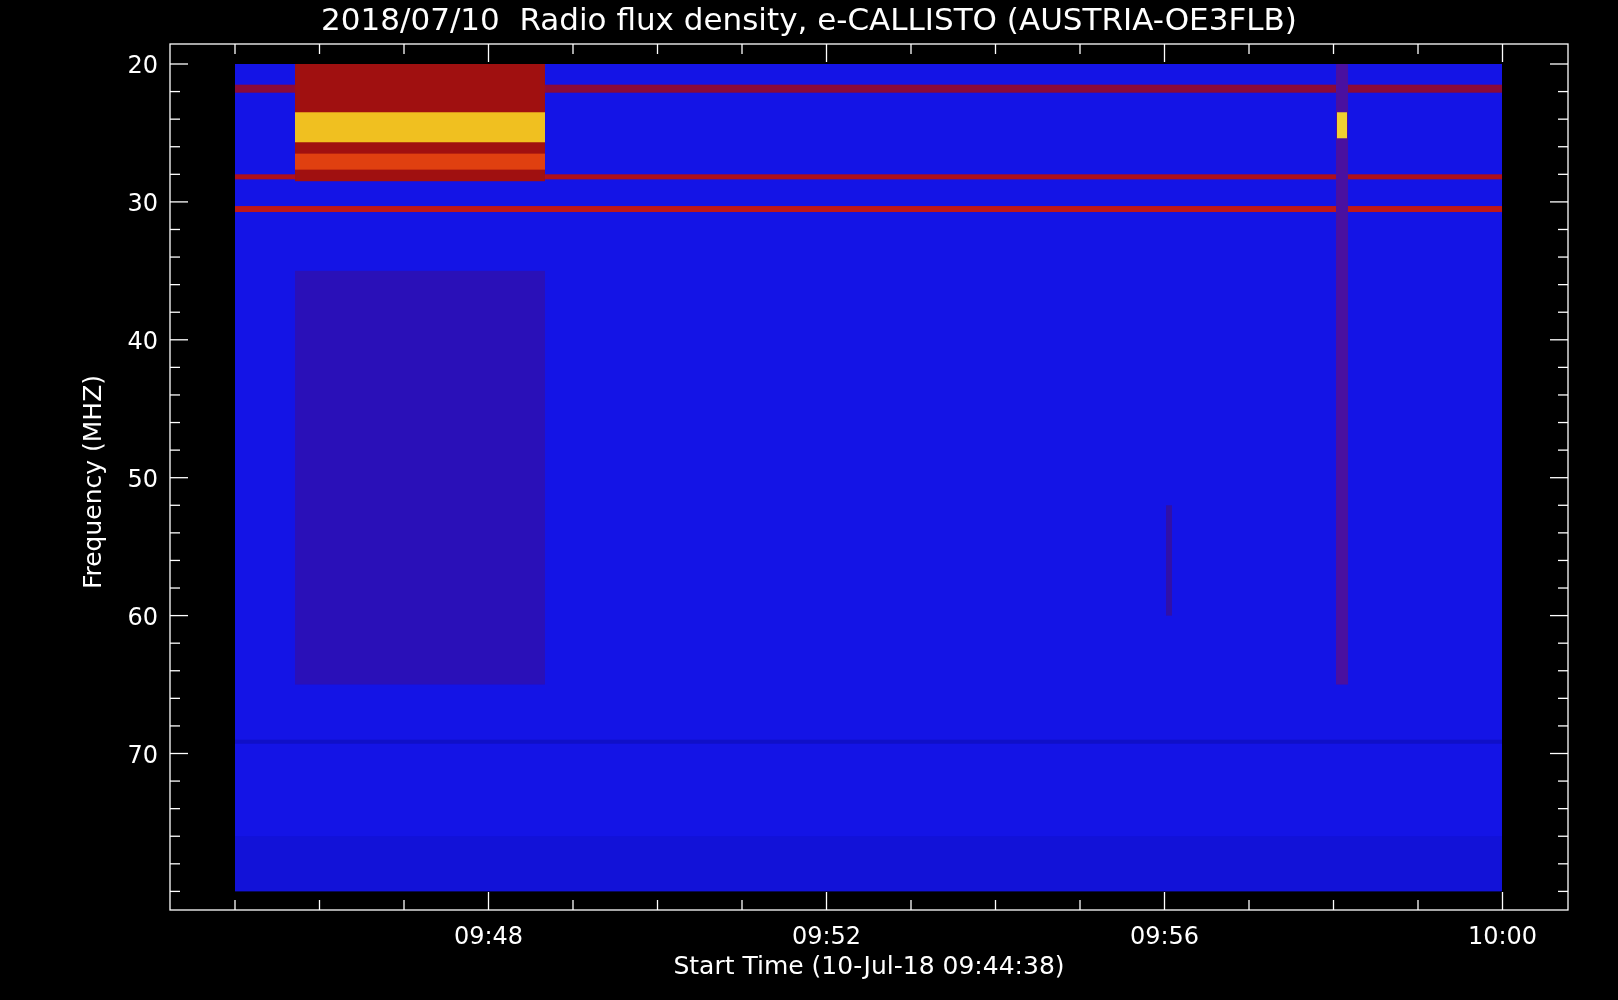 Image resolution: width=1618 pixels, height=1000 pixels. Describe the element at coordinates (142, 340) in the screenshot. I see `y-tick-label: 40` at that location.